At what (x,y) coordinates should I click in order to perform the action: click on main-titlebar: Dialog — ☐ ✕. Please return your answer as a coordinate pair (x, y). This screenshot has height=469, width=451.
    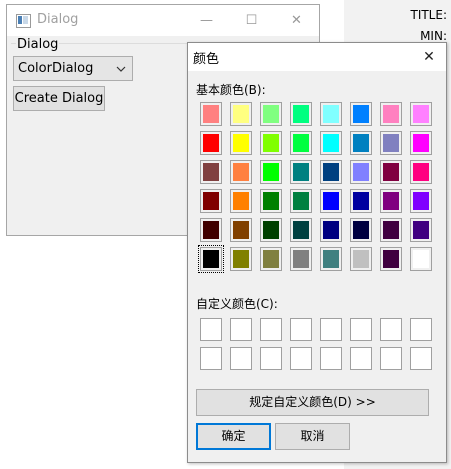
    Looking at the image, I should click on (163, 20).